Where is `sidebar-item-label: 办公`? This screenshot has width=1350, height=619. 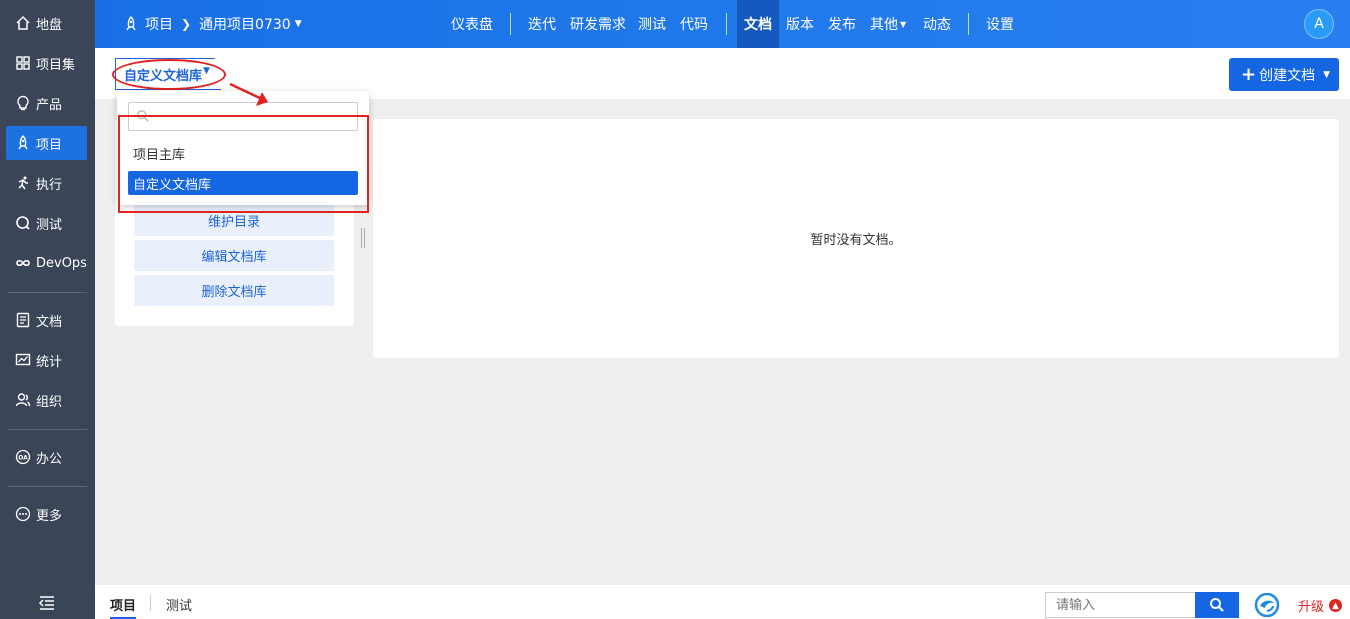 sidebar-item-label: 办公 is located at coordinates (49, 459).